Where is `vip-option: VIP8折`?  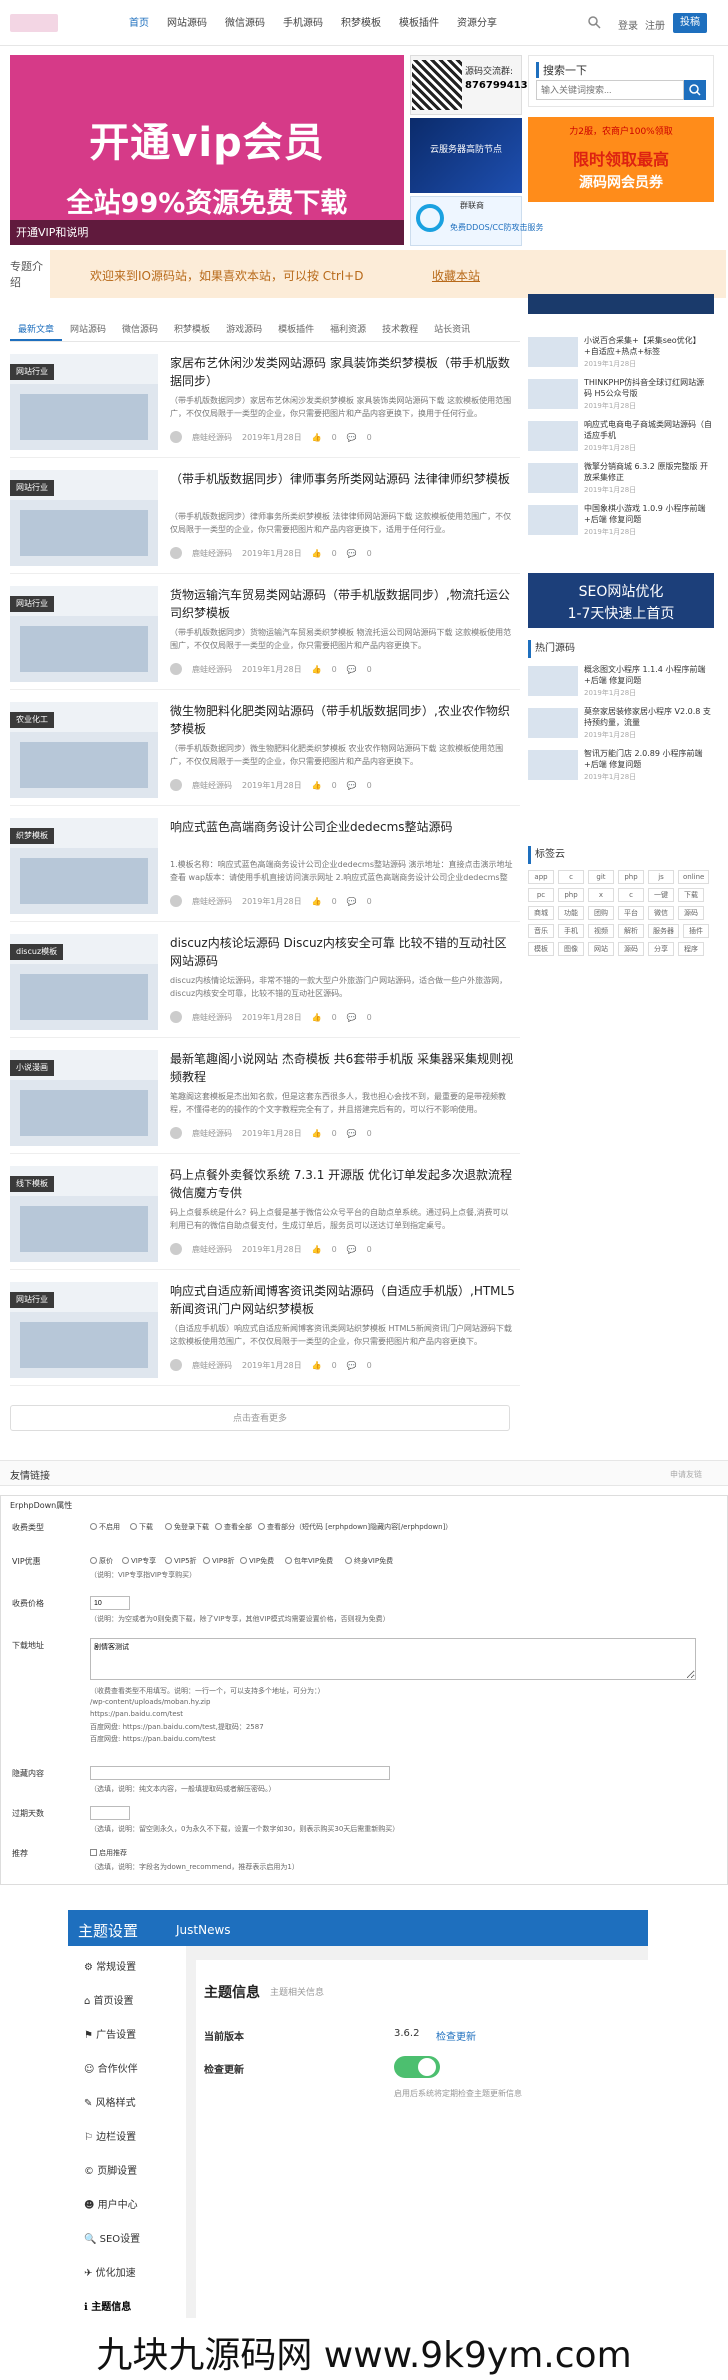
vip-option: VIP8折 is located at coordinates (219, 1561).